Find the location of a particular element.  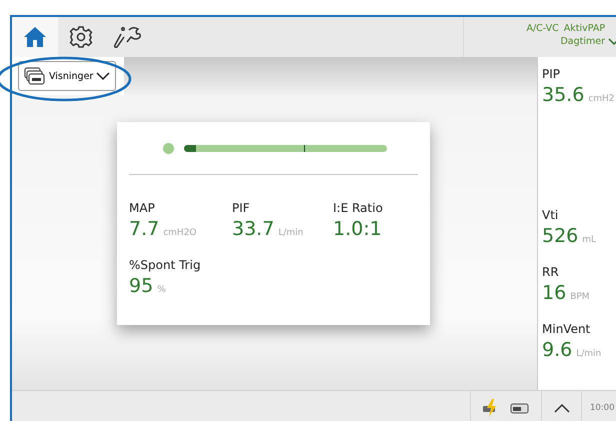

parameter-label: Vti is located at coordinates (550, 215).